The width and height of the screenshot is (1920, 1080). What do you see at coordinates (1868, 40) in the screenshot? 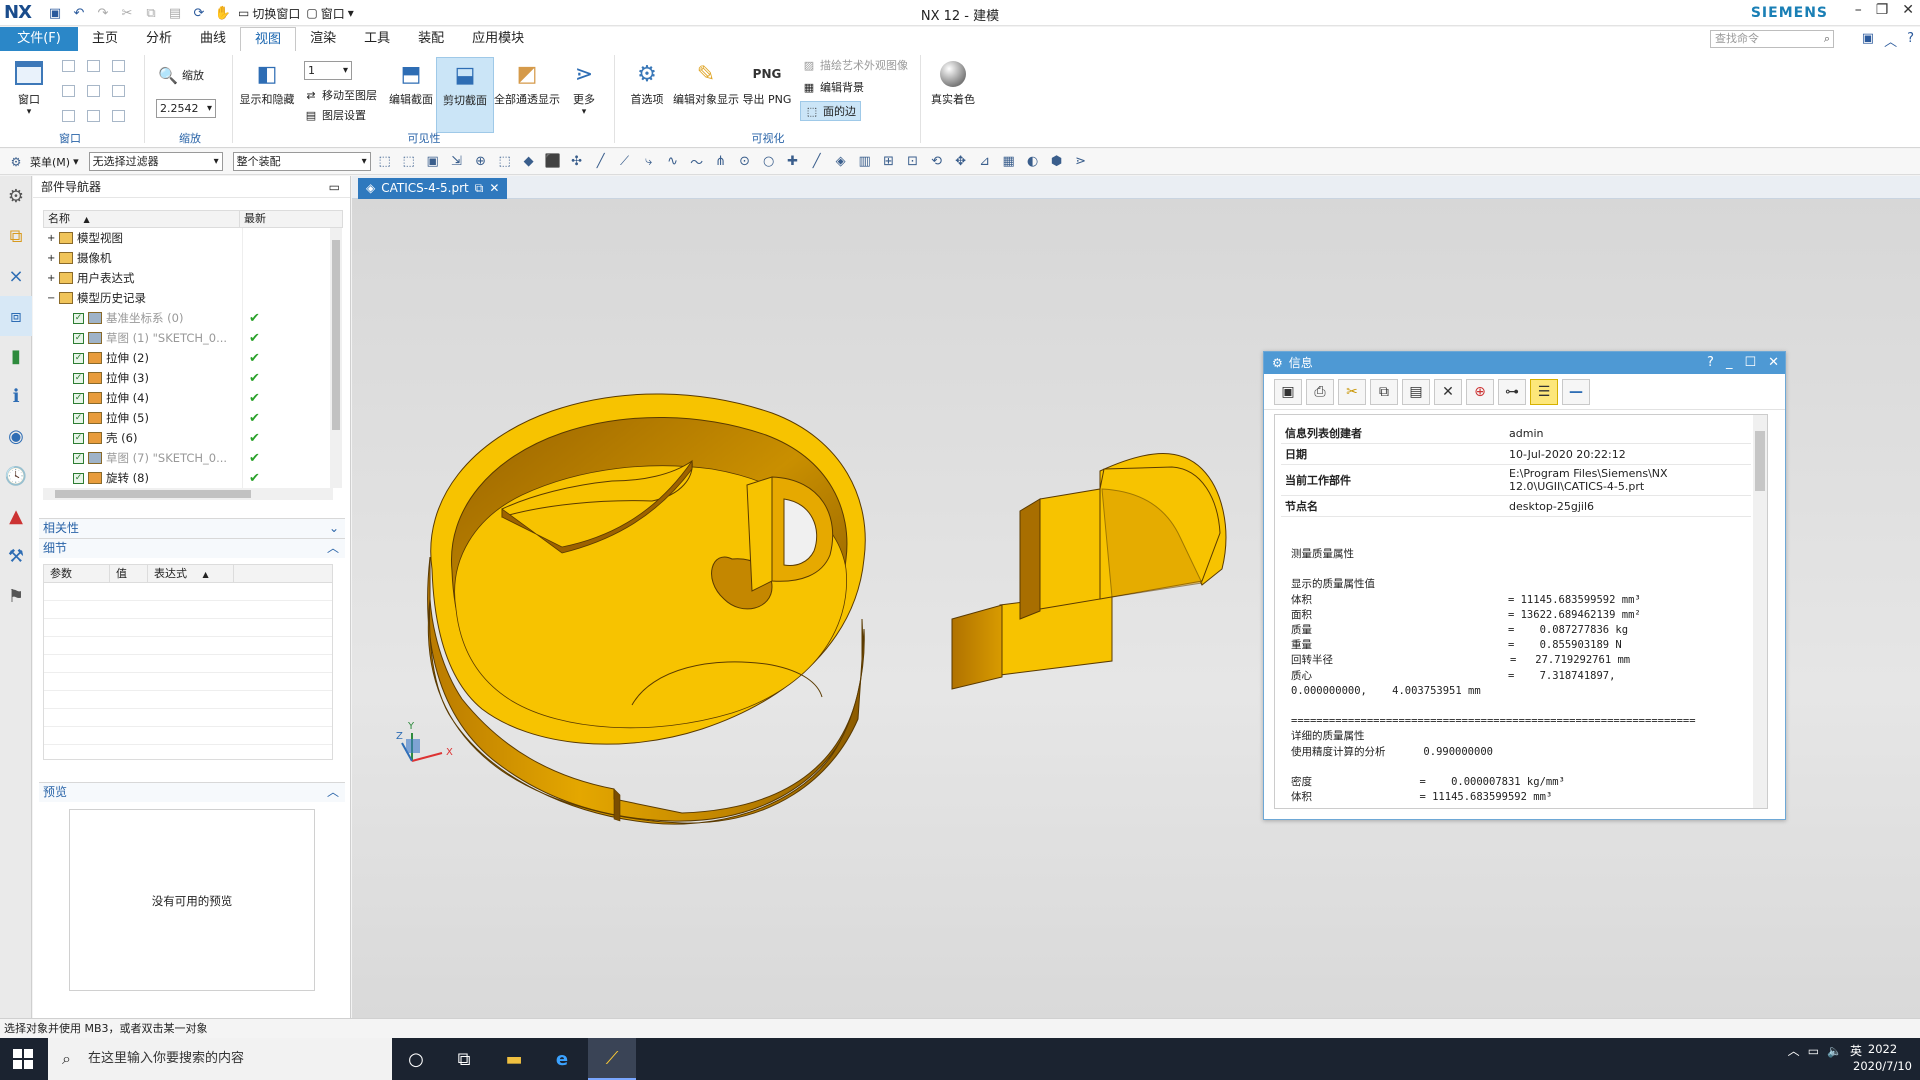
I see `window-layout-icon: ▣` at bounding box center [1868, 40].